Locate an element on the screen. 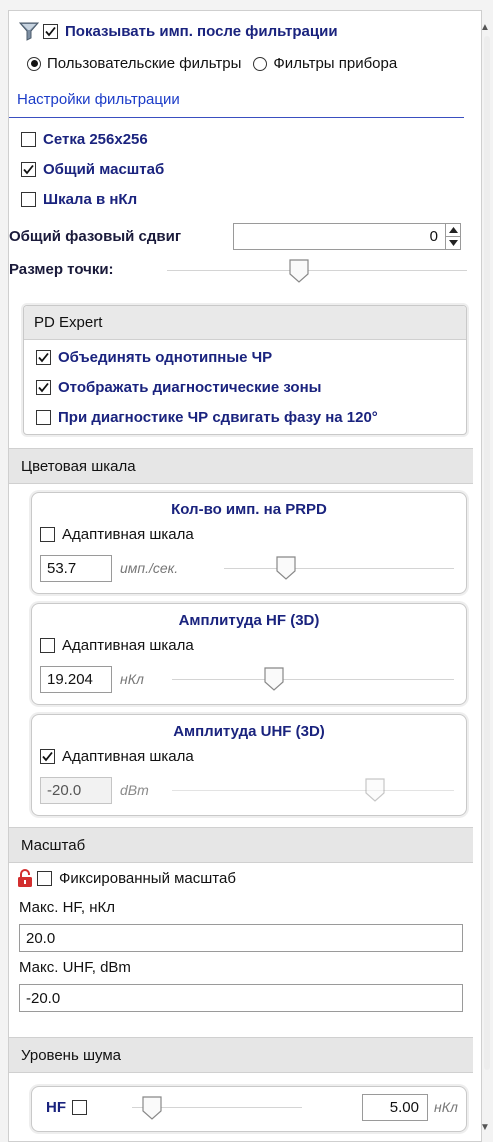 This screenshot has height=1142, width=493. max-hf-label: Макс. HF, нКл is located at coordinates (67, 907).